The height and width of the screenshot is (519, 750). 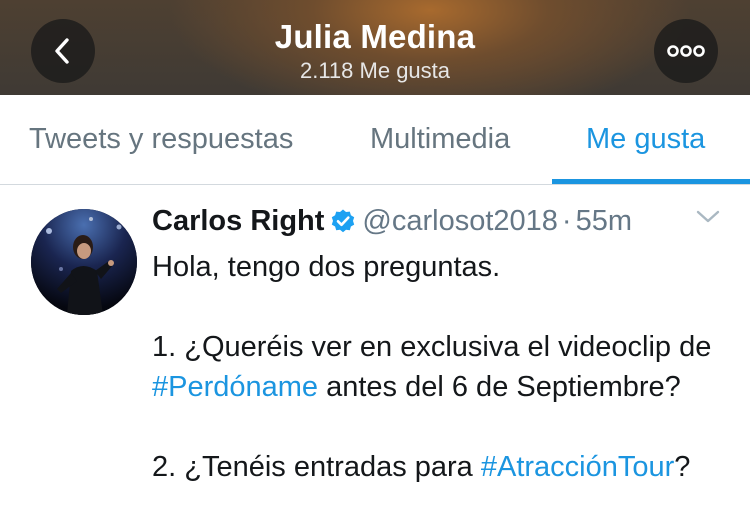 What do you see at coordinates (375, 36) in the screenshot?
I see `profile-name: Julia Medina` at bounding box center [375, 36].